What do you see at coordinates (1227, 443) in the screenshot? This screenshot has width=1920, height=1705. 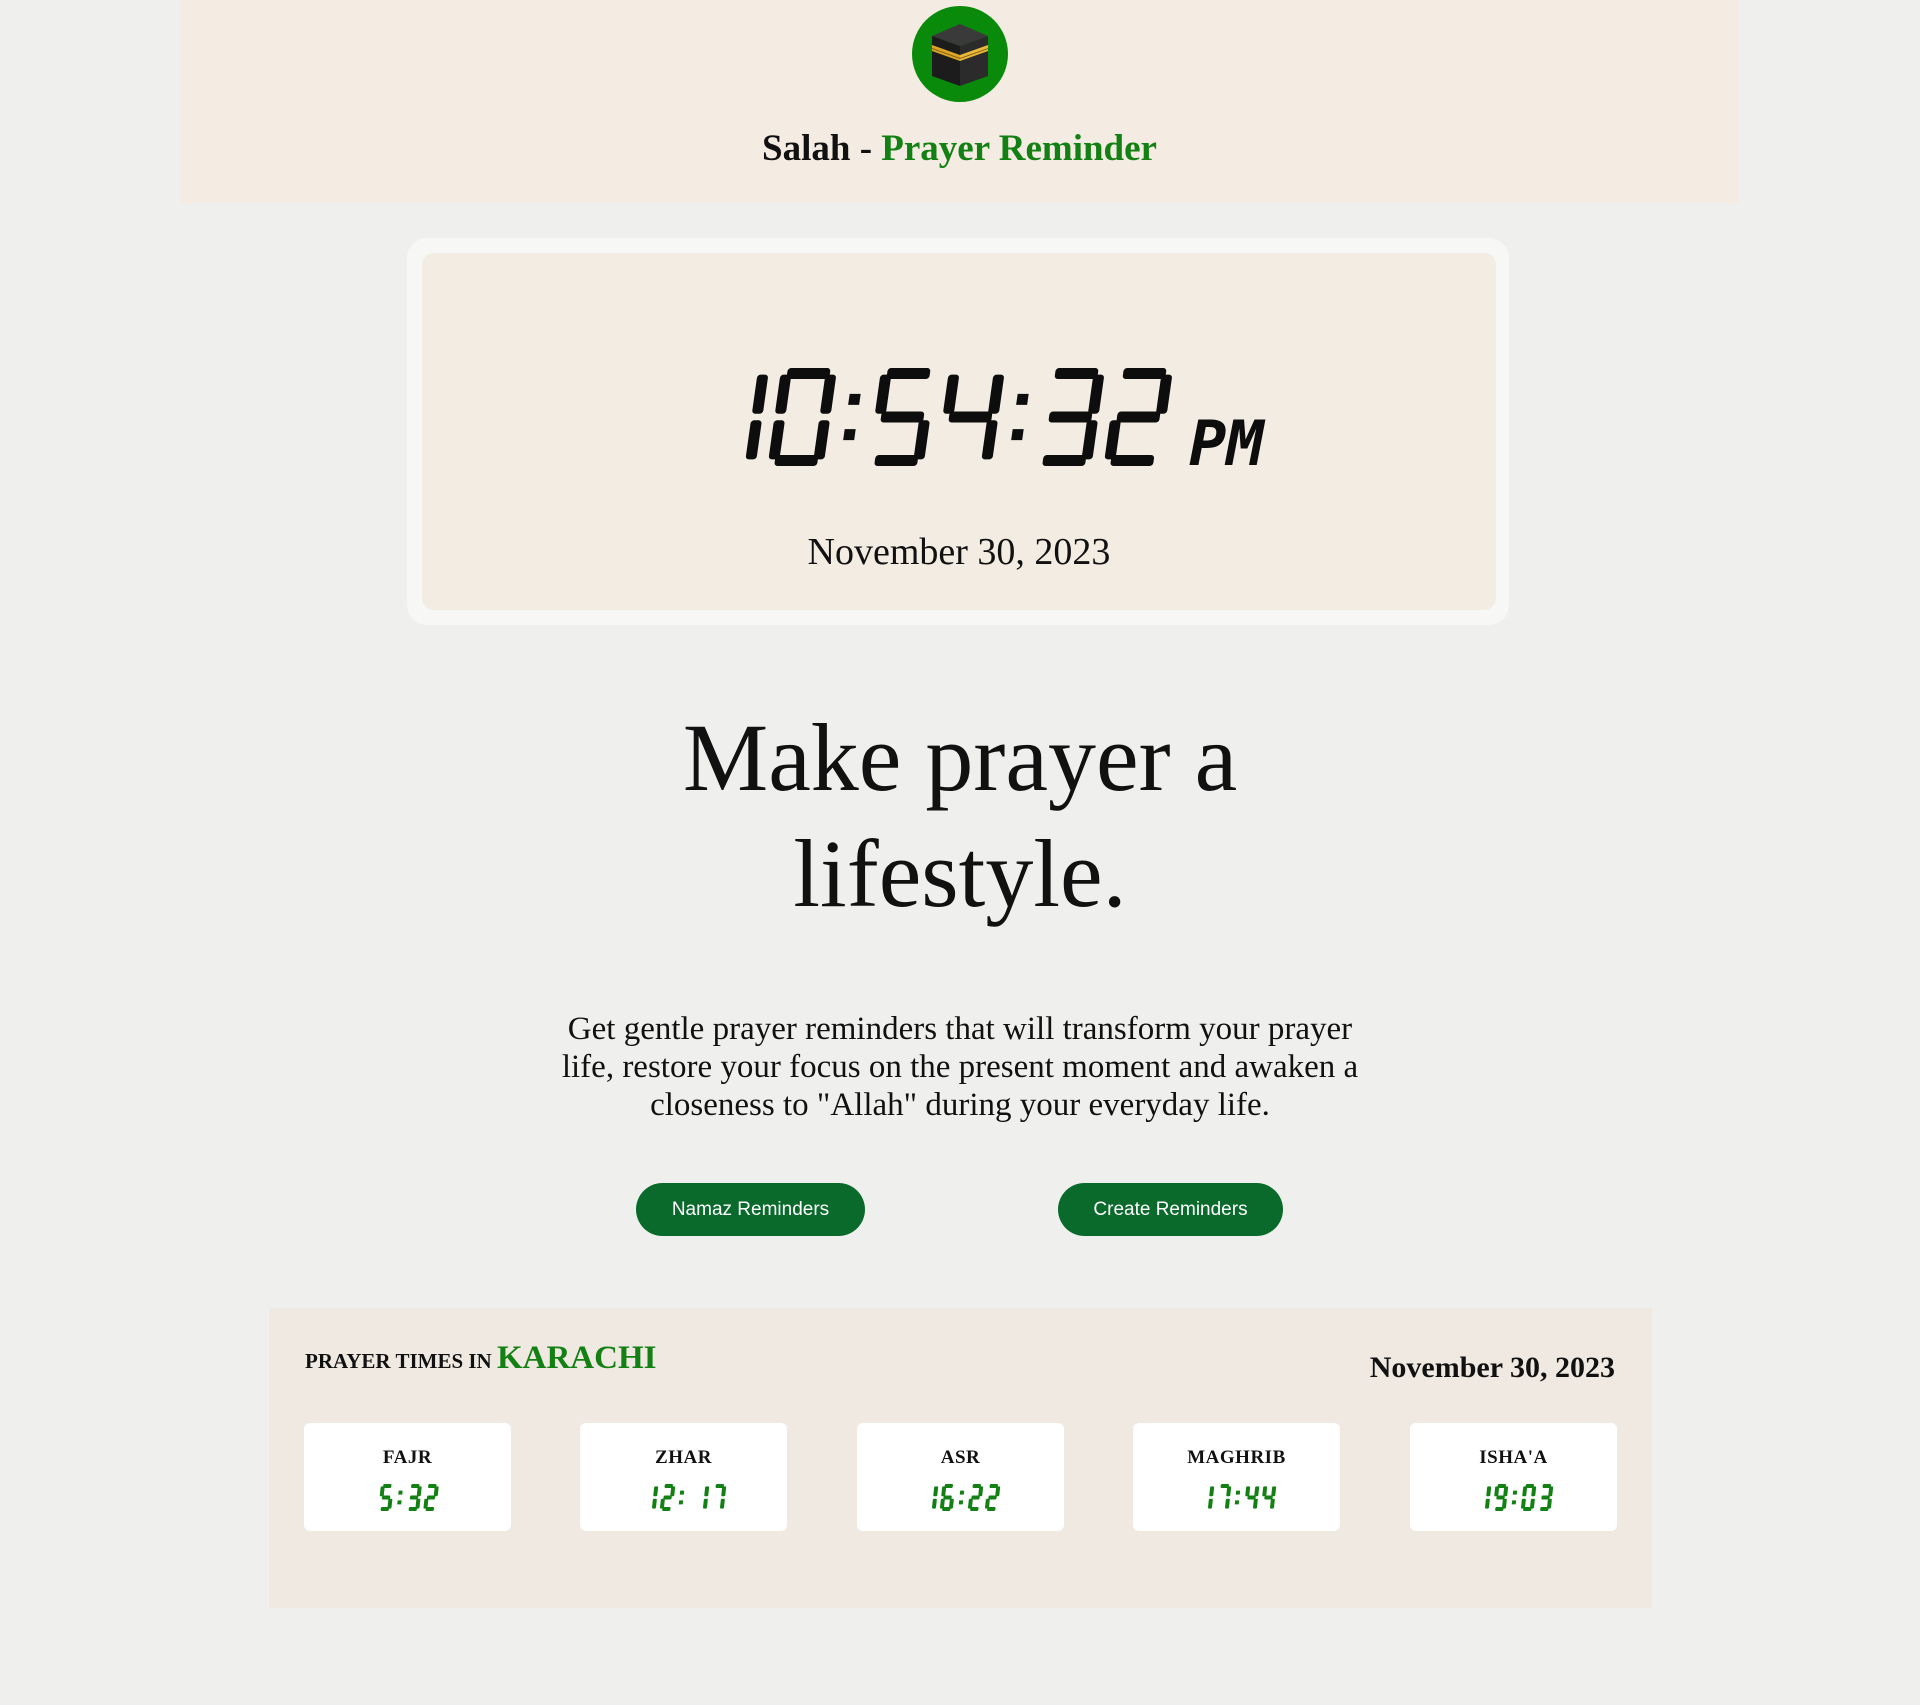 I see `clock-period: PM` at bounding box center [1227, 443].